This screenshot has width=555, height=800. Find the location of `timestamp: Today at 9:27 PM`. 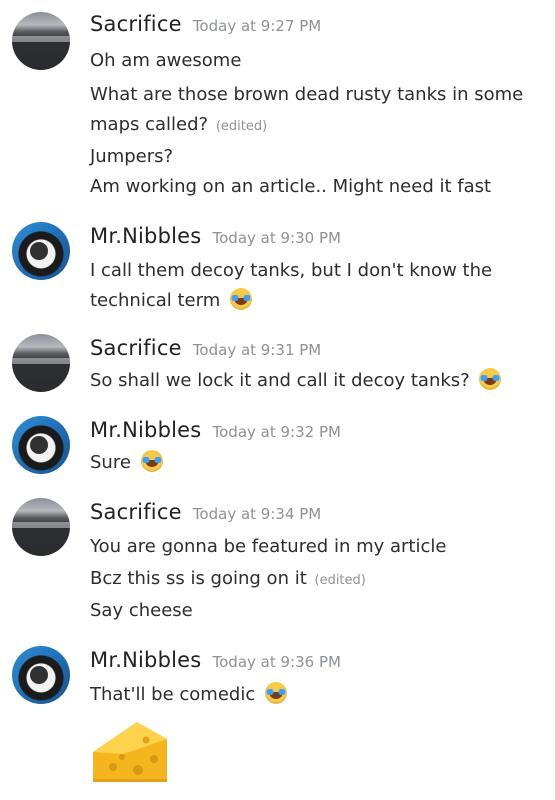

timestamp: Today at 9:27 PM is located at coordinates (257, 26).